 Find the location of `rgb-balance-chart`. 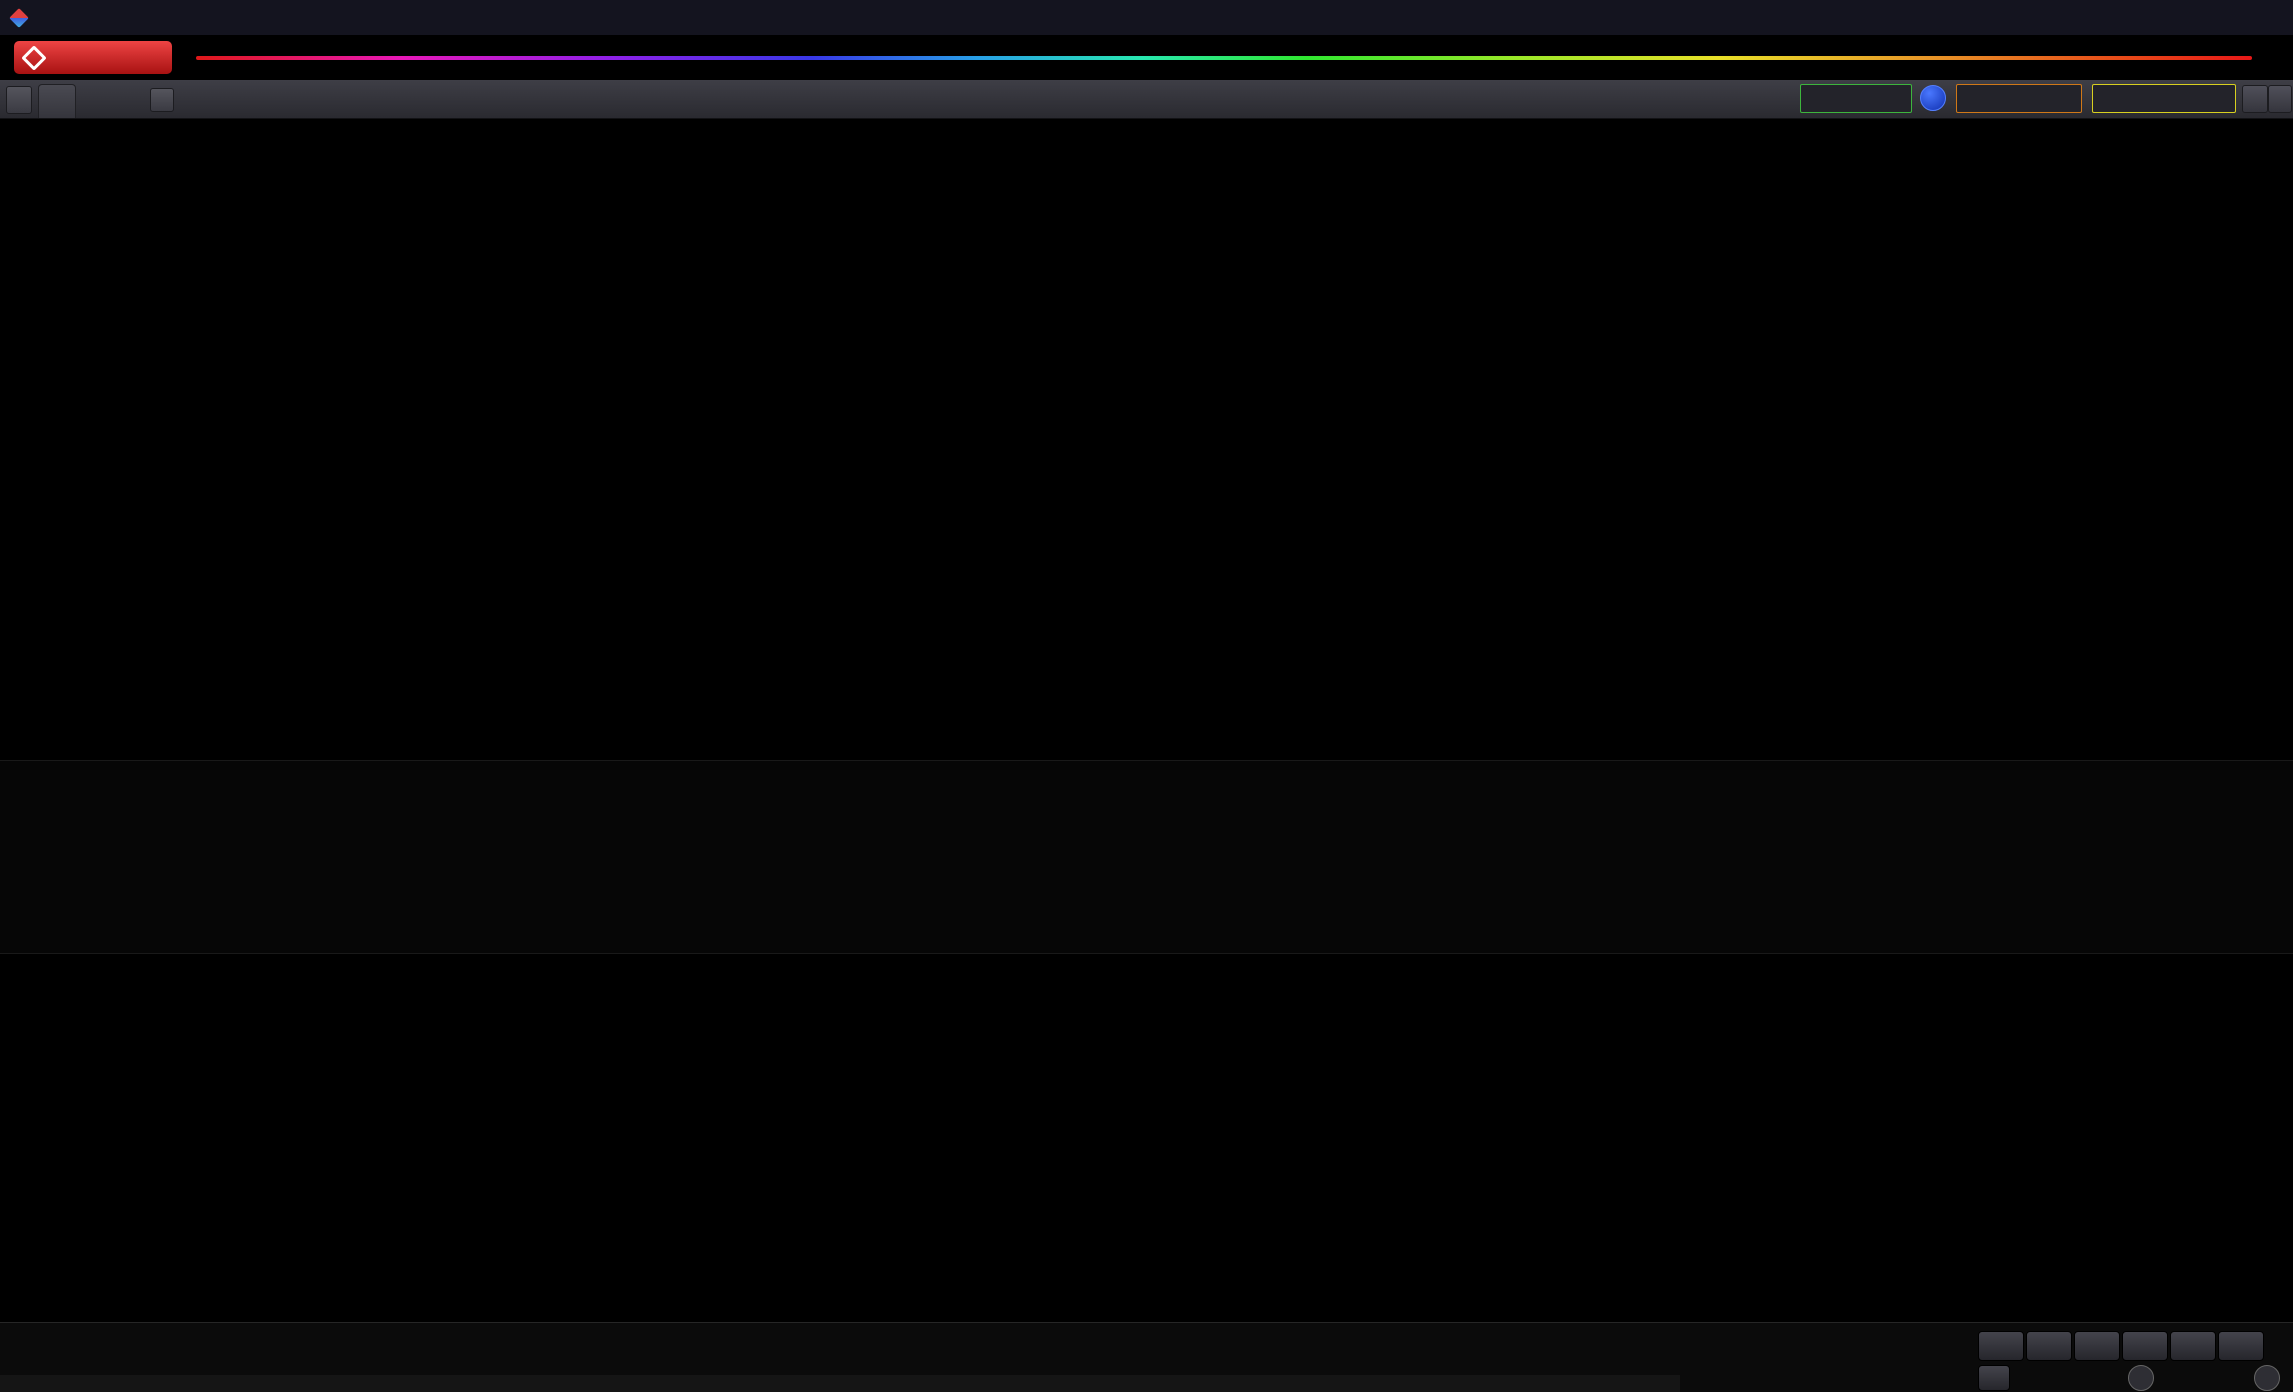

rgb-balance-chart is located at coordinates (977, 434).